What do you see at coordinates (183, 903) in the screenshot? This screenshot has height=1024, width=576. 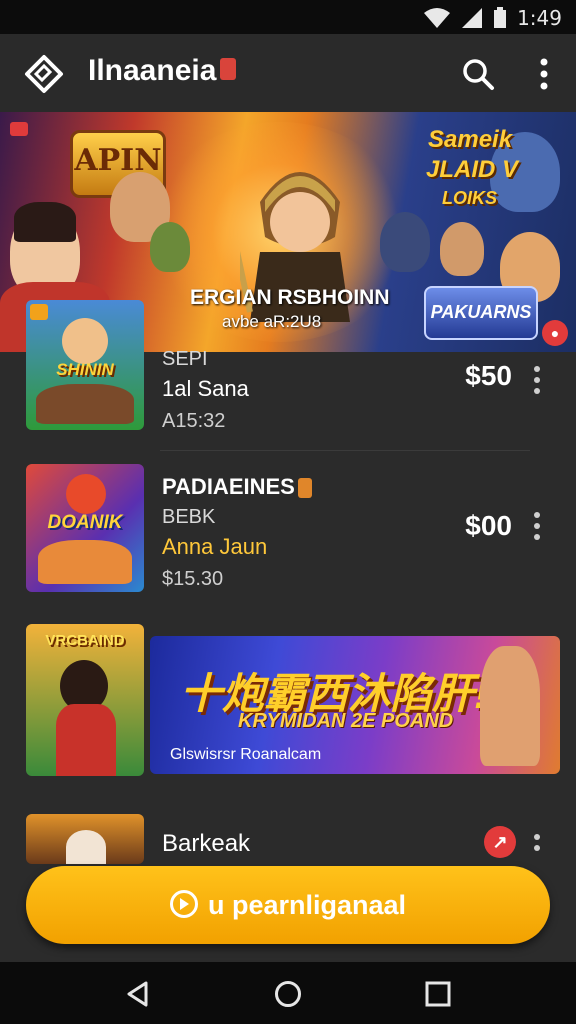 I see `play-icon` at bounding box center [183, 903].